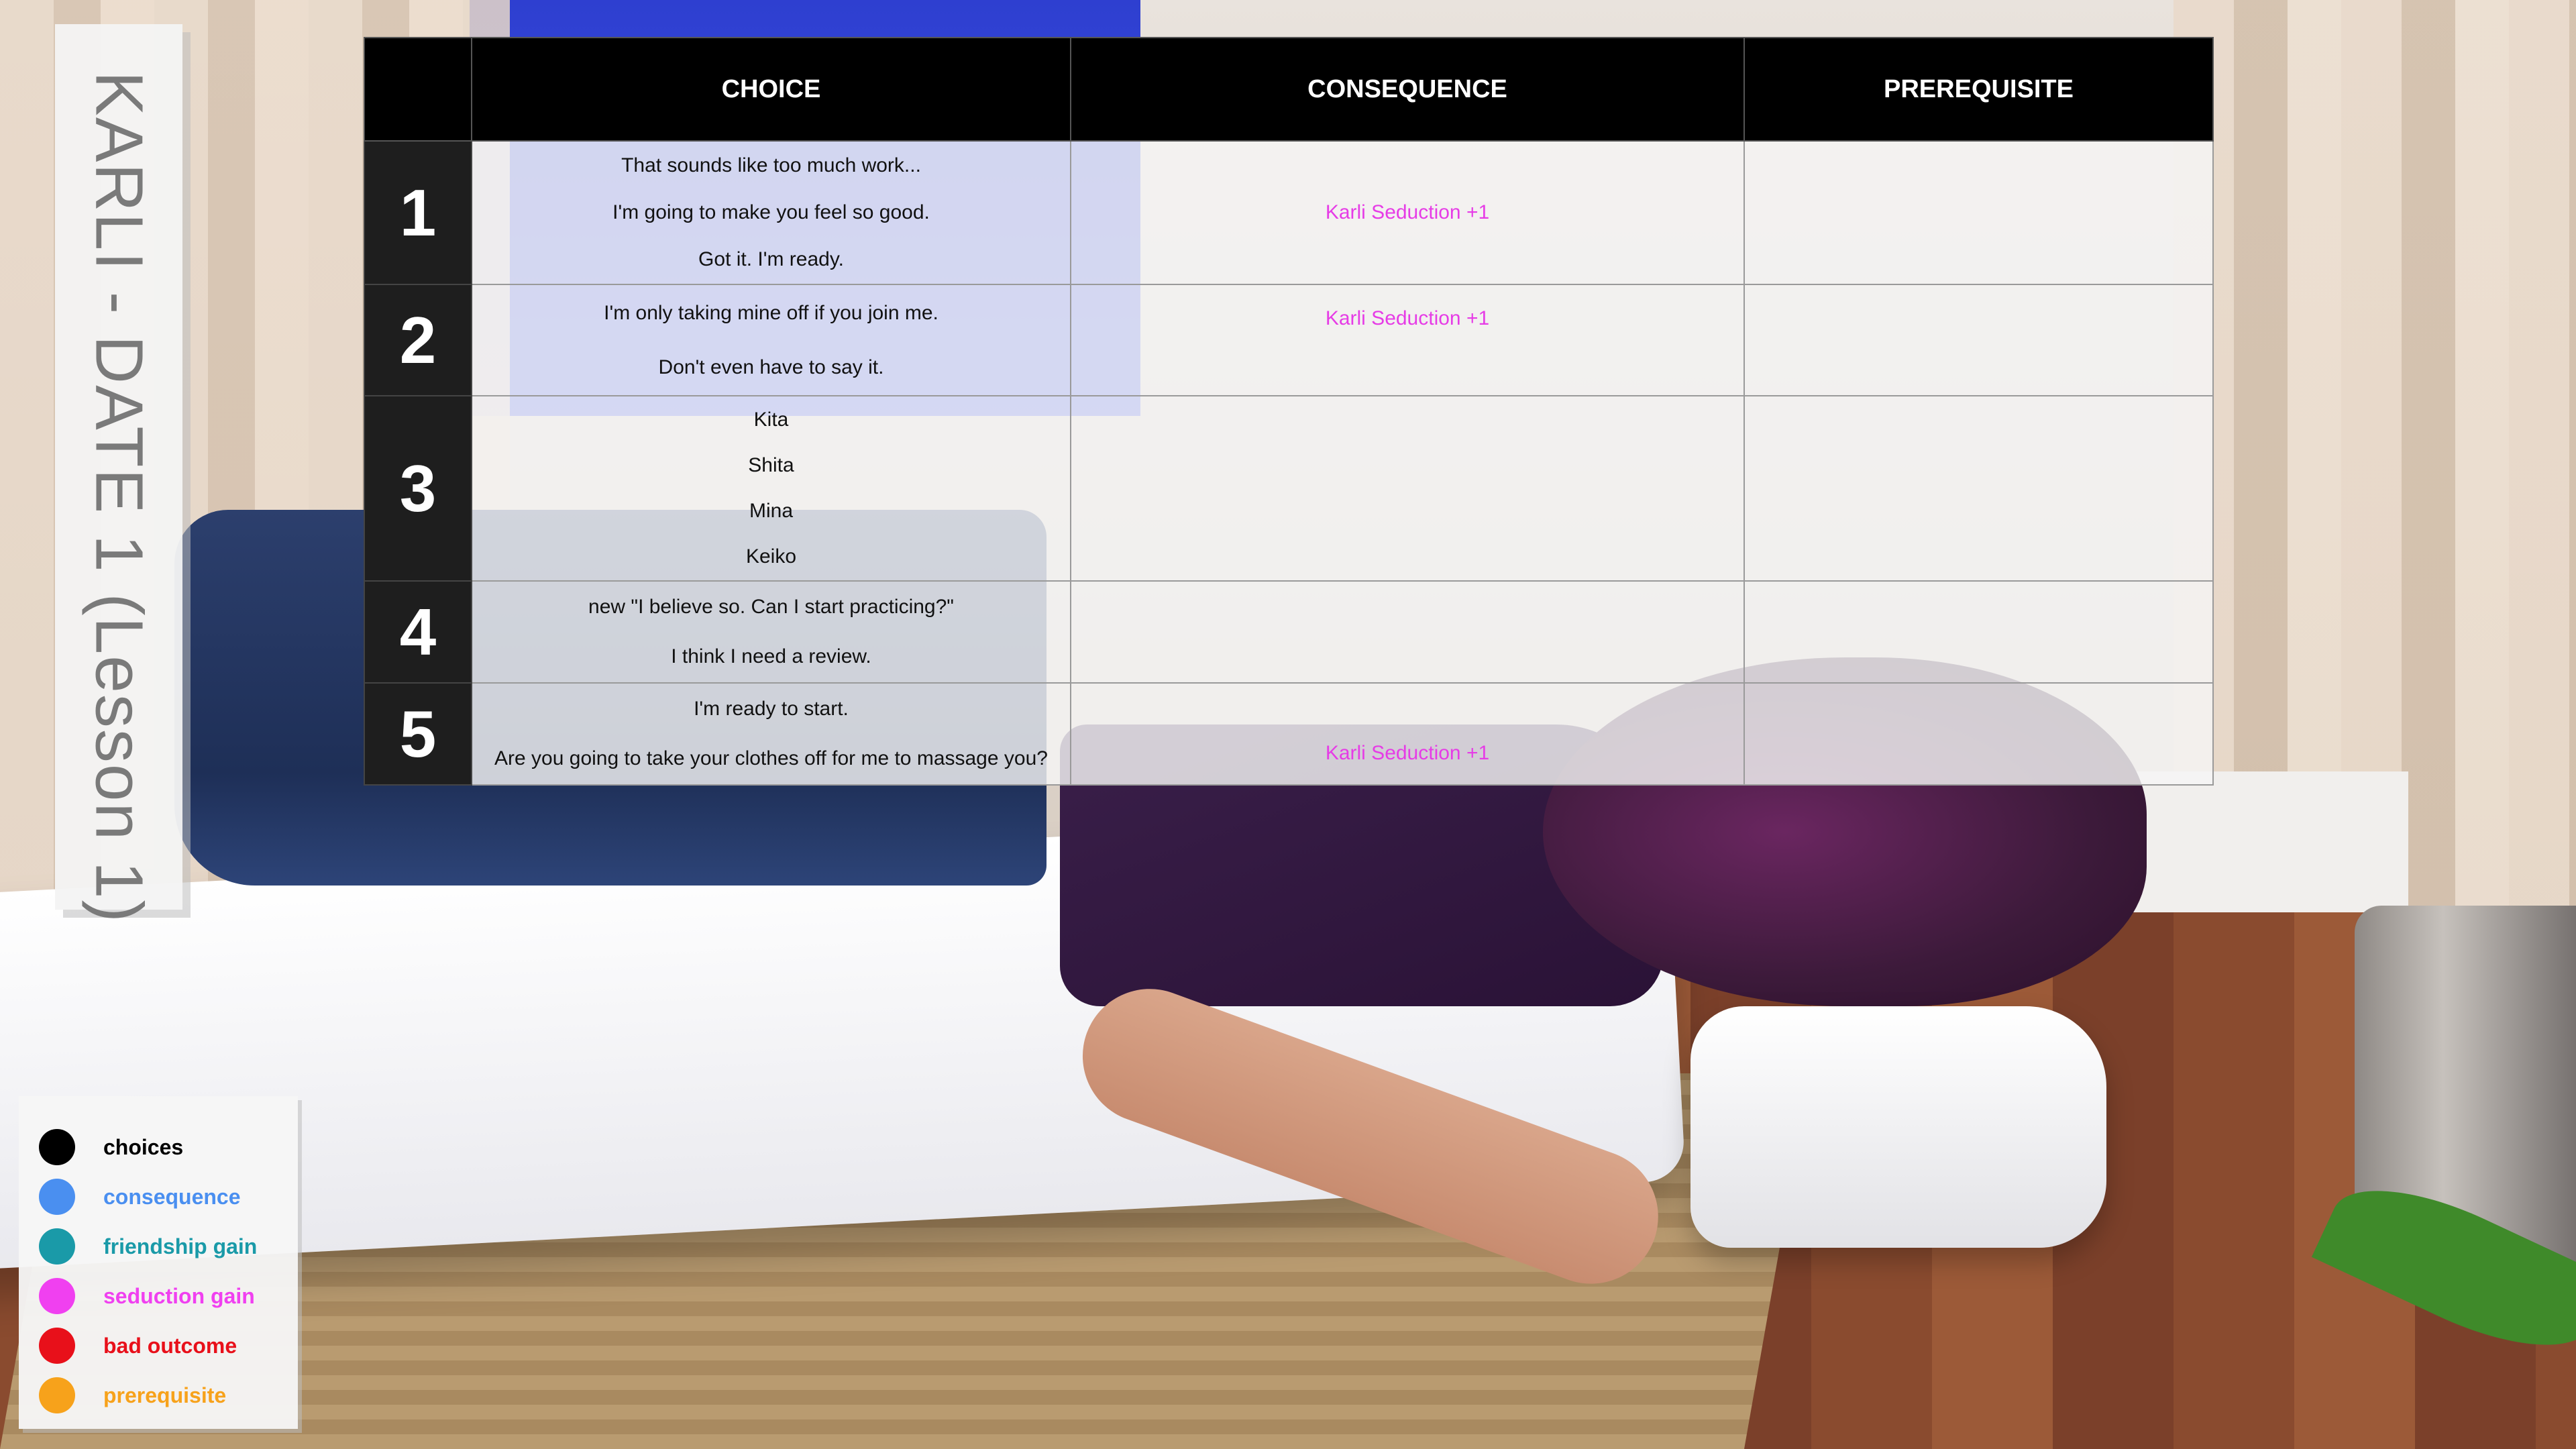 The width and height of the screenshot is (2576, 1449). I want to click on choice-option: Kita, so click(771, 420).